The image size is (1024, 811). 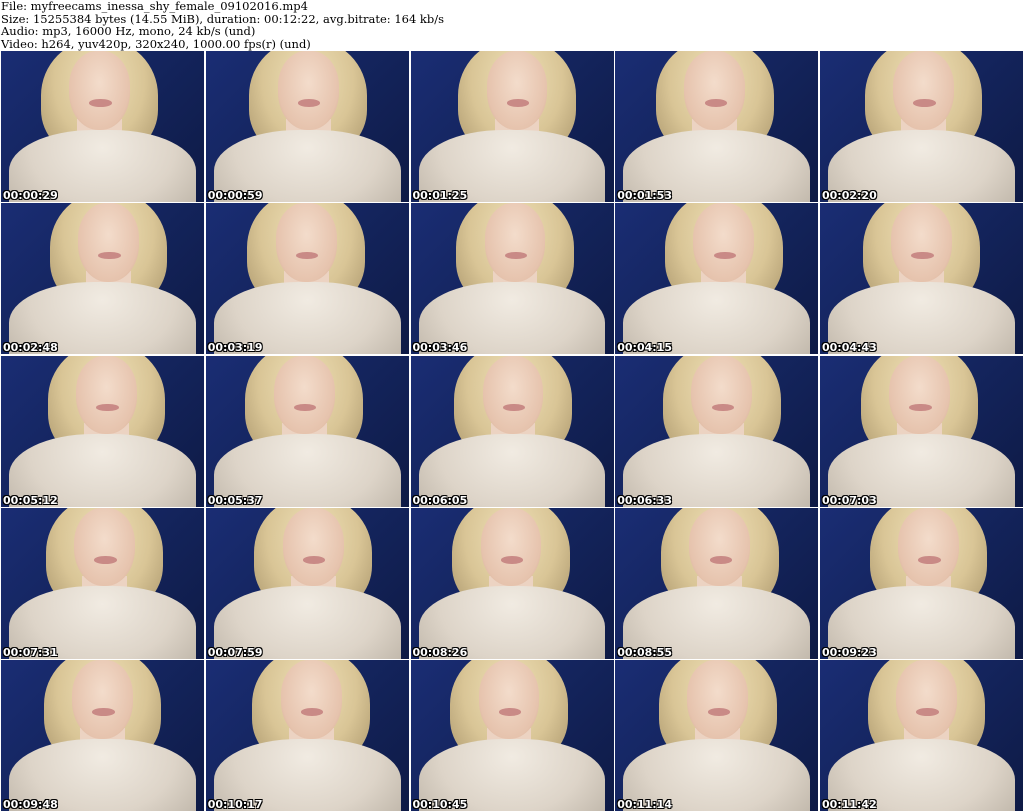 What do you see at coordinates (235, 500) in the screenshot?
I see `thumbnail-timestamp: 00:05:37` at bounding box center [235, 500].